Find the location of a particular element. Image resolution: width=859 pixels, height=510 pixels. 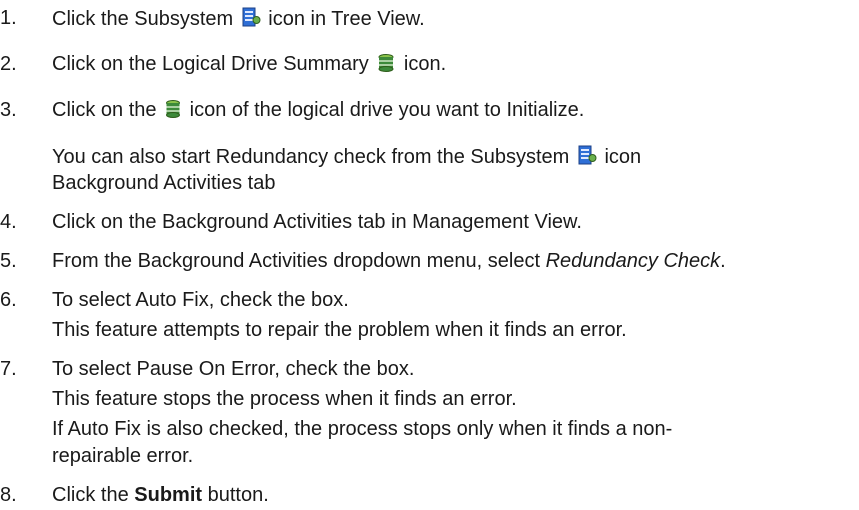

step-text: Click the Submit button. is located at coordinates (160, 495).